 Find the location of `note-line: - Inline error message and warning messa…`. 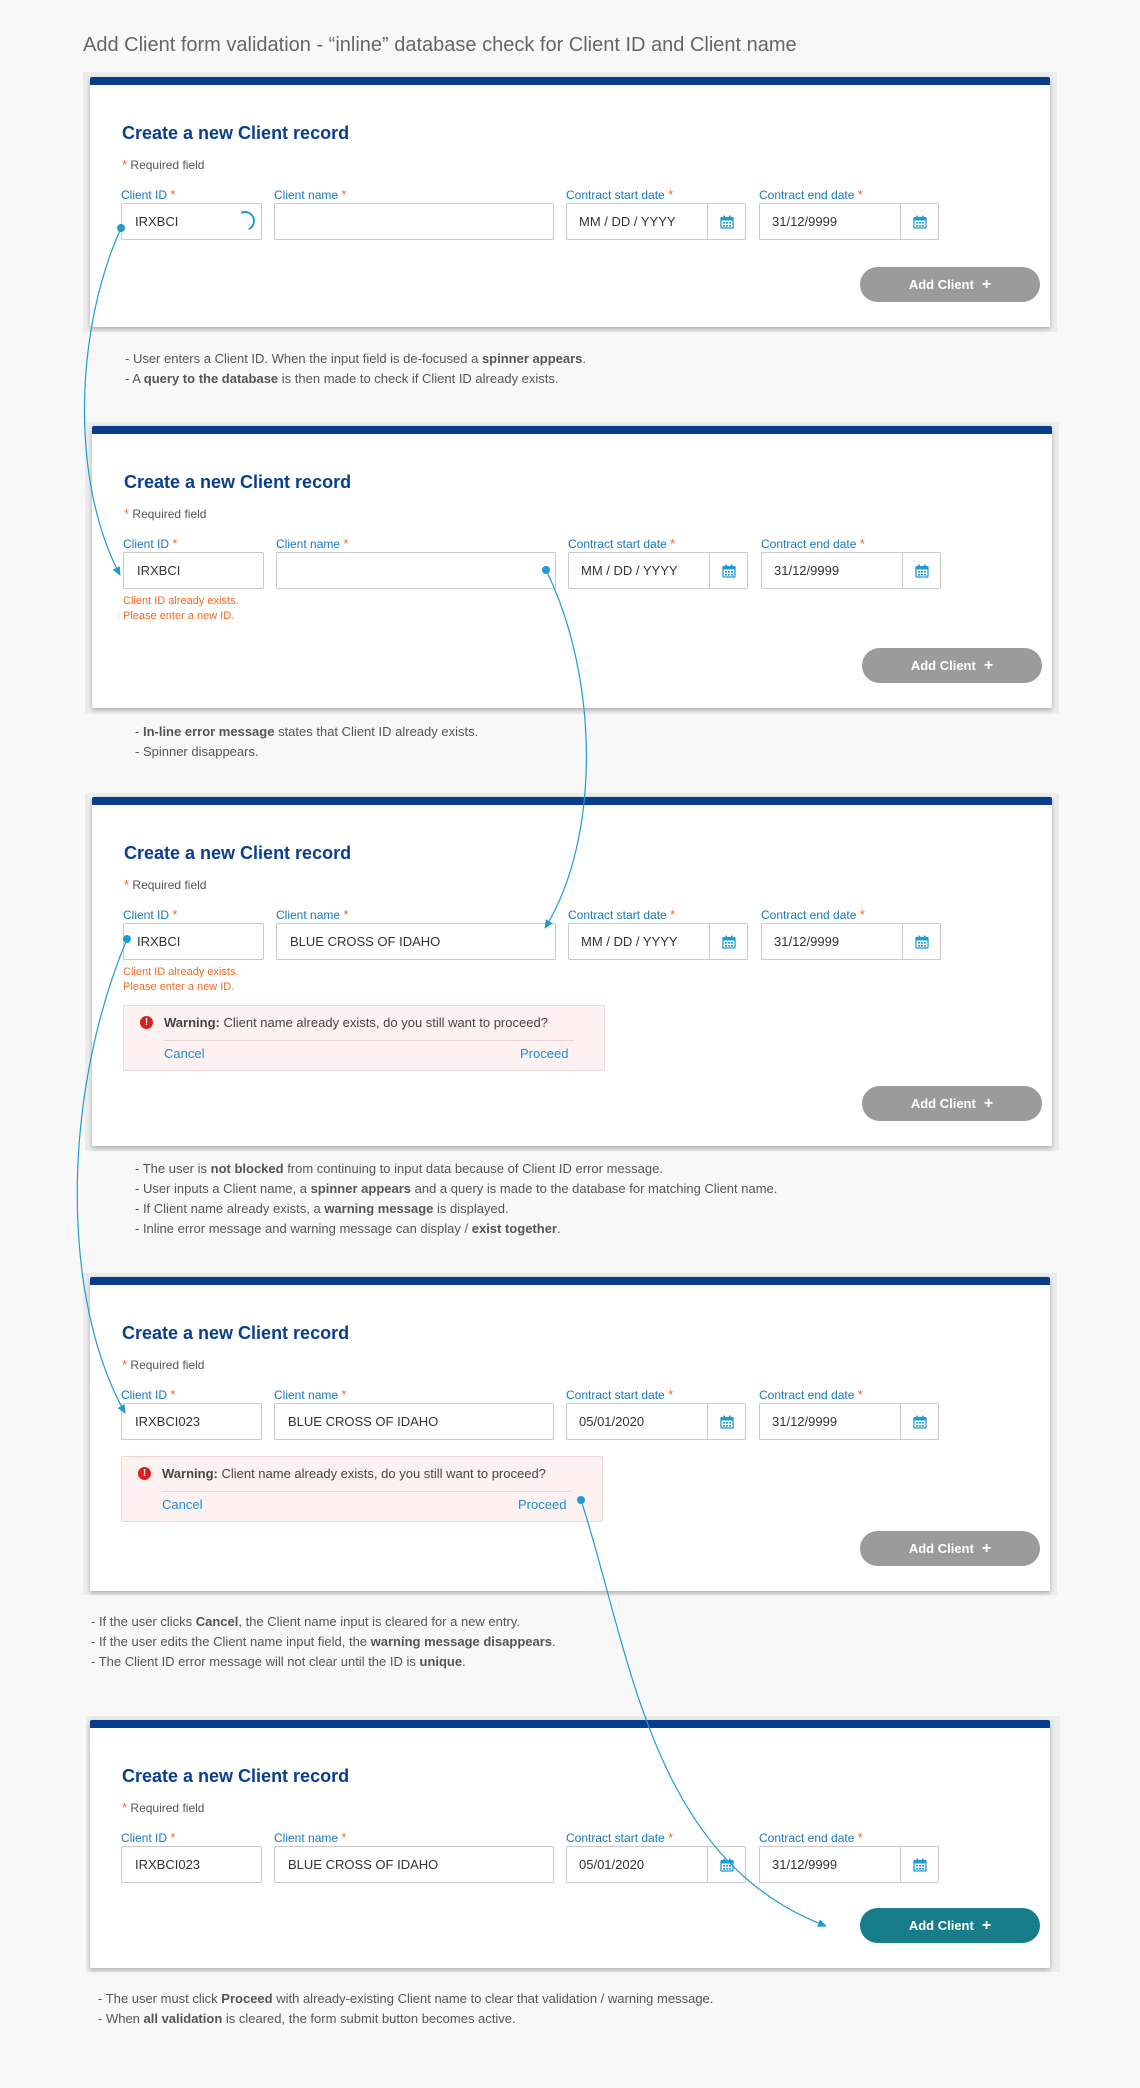

note-line: - Inline error message and warning messa… is located at coordinates (456, 1229).